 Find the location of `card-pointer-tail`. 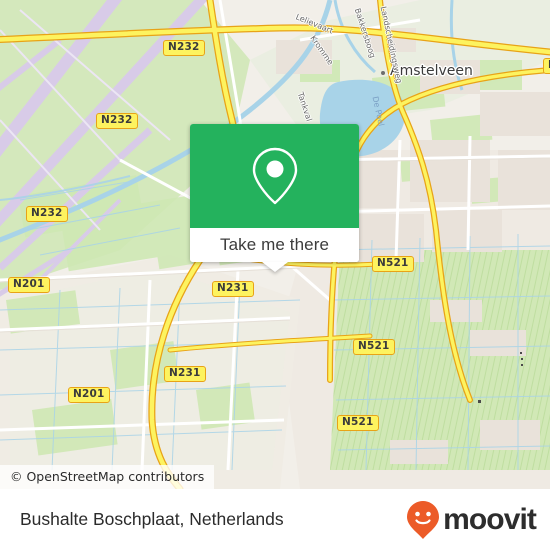

card-pointer-tail is located at coordinates (274, 267).